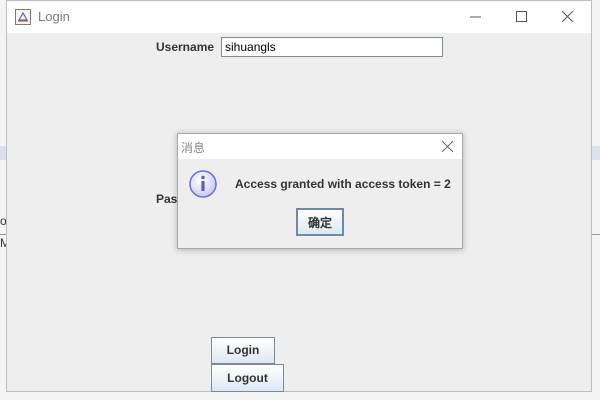 The height and width of the screenshot is (400, 600). What do you see at coordinates (247, 378) in the screenshot?
I see `logout-button: Logout` at bounding box center [247, 378].